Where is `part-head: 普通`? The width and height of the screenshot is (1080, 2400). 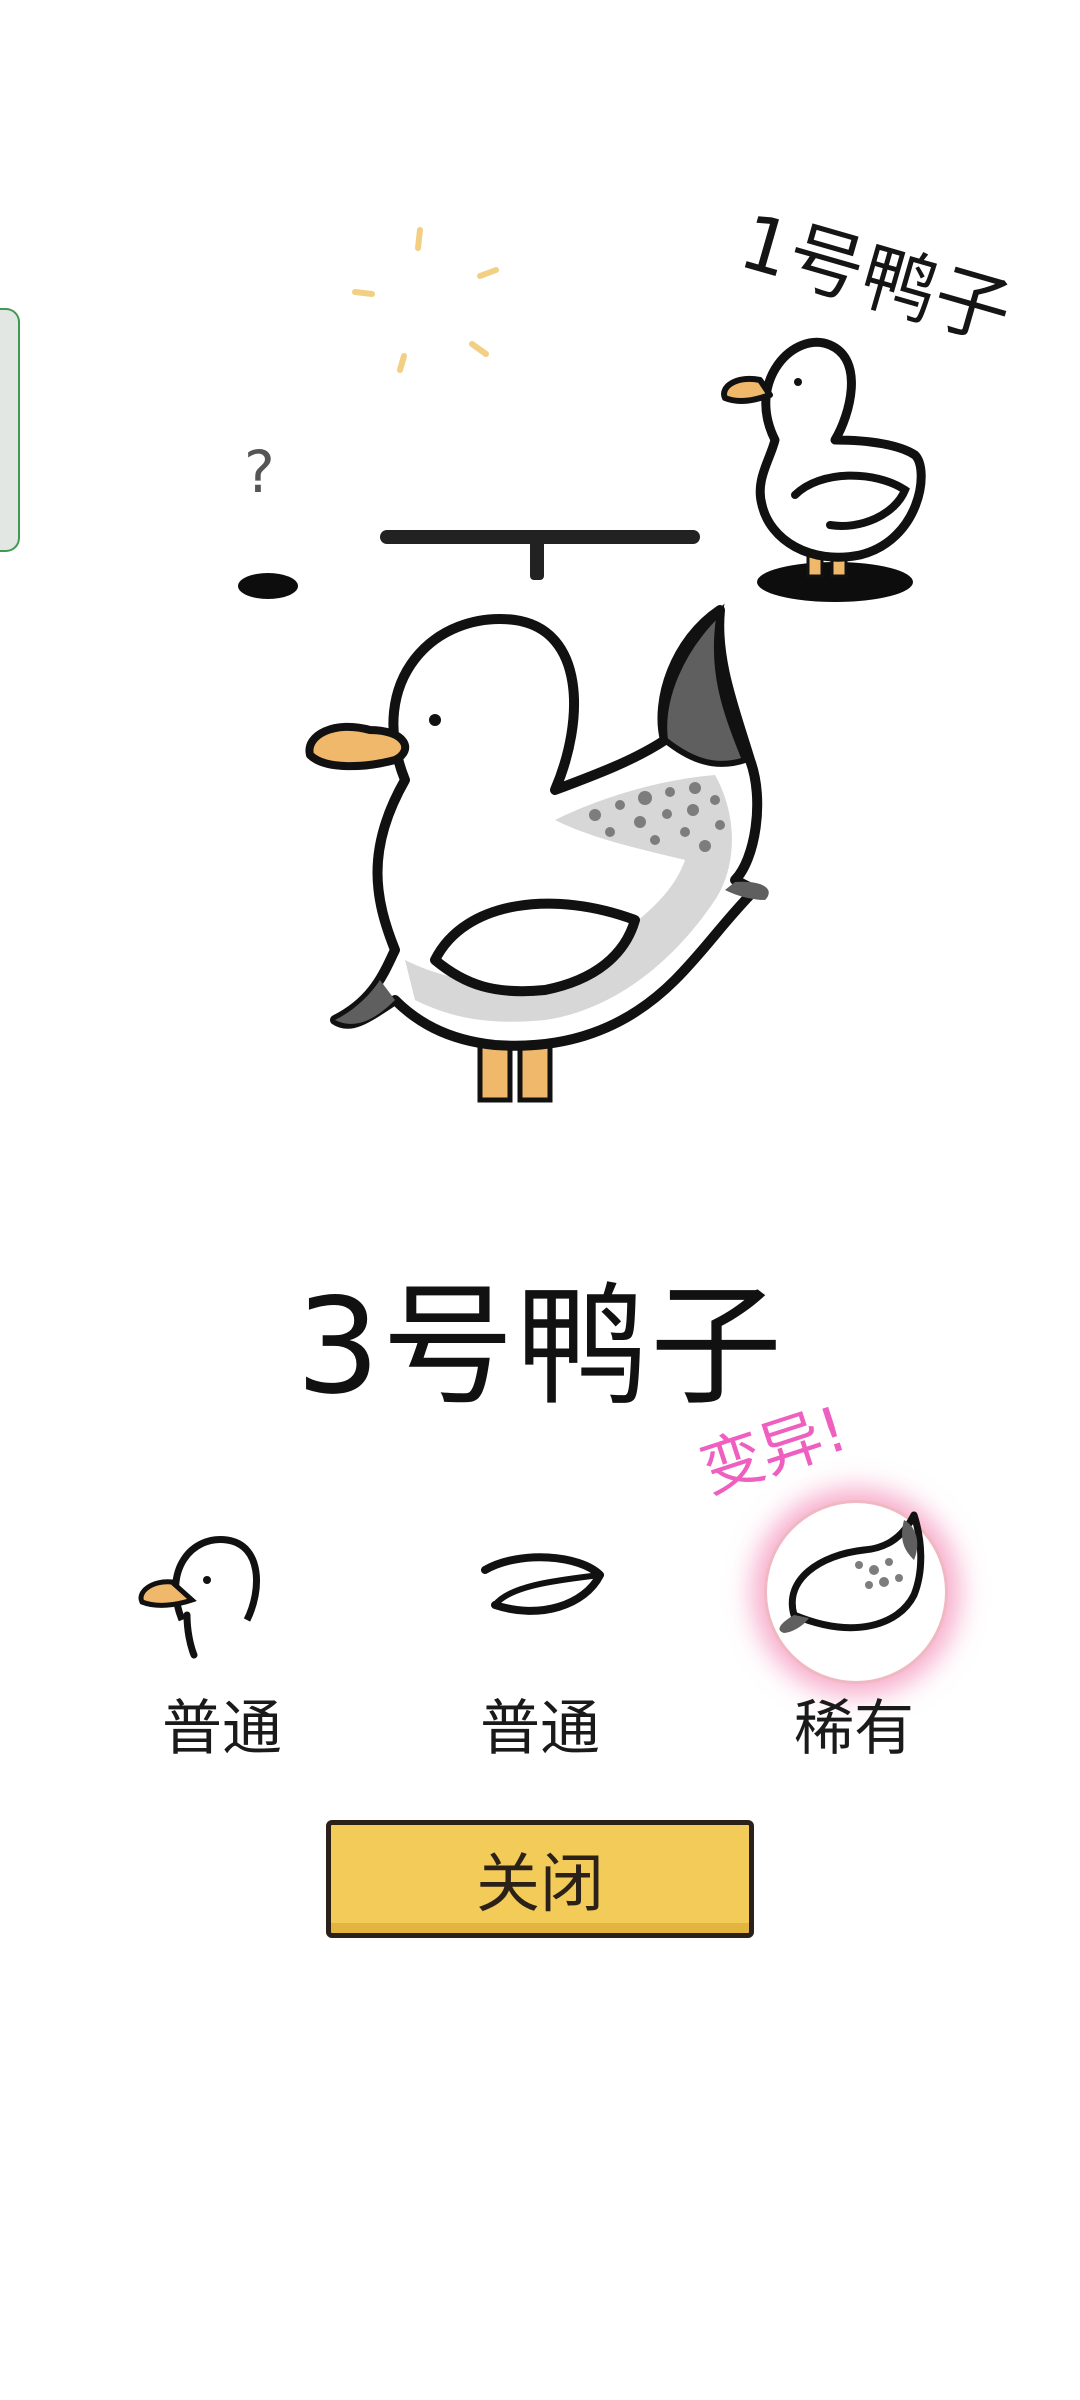 part-head: 普通 is located at coordinates (222, 1637).